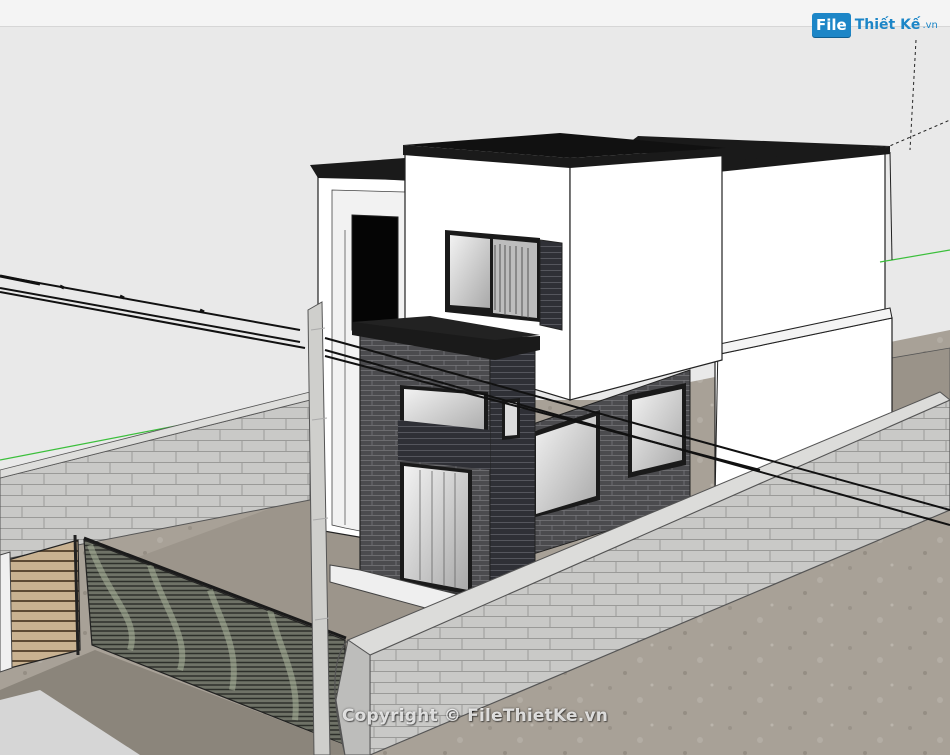 The width and height of the screenshot is (950, 755). I want to click on brand-logo: File Thiết Kế .vn, so click(877, 25).